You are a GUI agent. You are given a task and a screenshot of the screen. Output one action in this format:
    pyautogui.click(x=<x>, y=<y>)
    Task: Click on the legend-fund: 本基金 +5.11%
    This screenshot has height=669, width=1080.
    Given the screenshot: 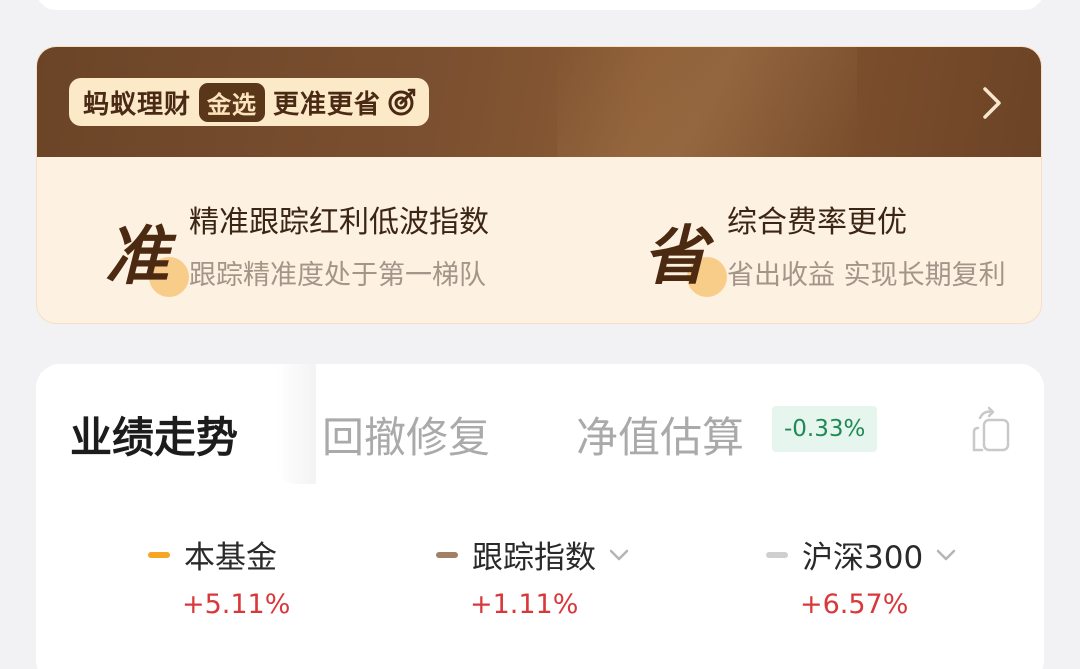 What is the action you would take?
    pyautogui.click(x=219, y=576)
    